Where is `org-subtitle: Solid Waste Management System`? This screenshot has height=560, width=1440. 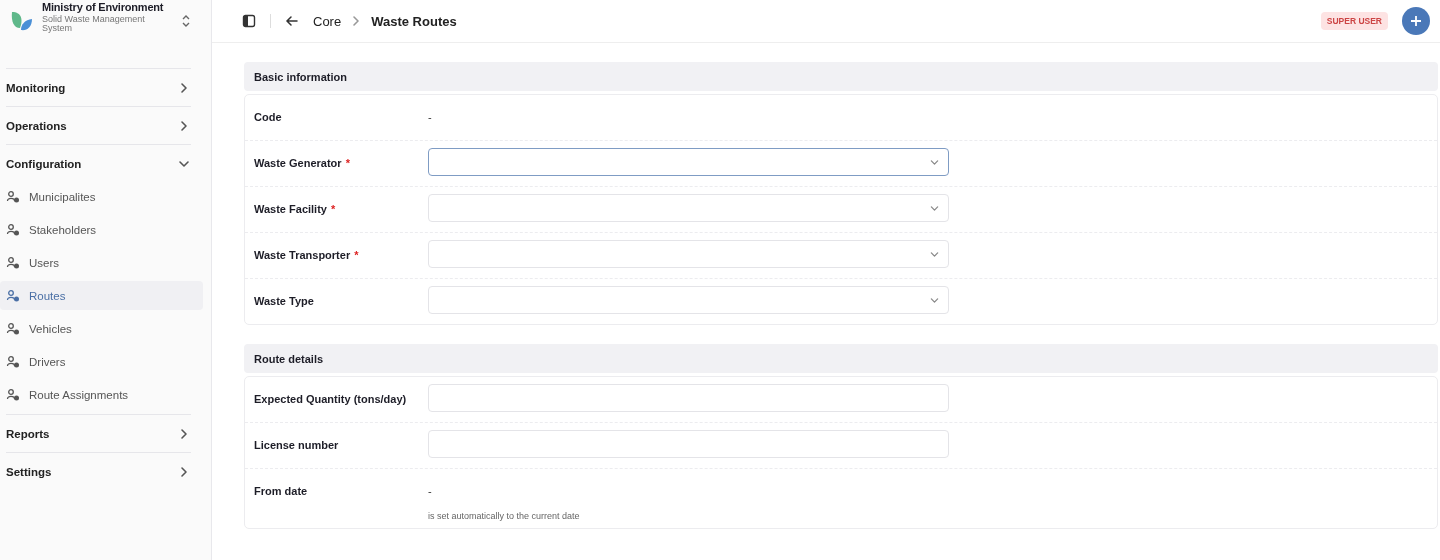
org-subtitle: Solid Waste Management System is located at coordinates (94, 23).